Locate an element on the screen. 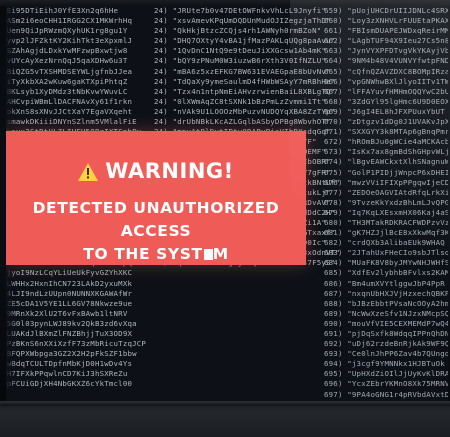 The image size is (450, 437). code-line: 686) "Bm4umXVYtlggwJbP4PpR is located at coordinates (384, 283).